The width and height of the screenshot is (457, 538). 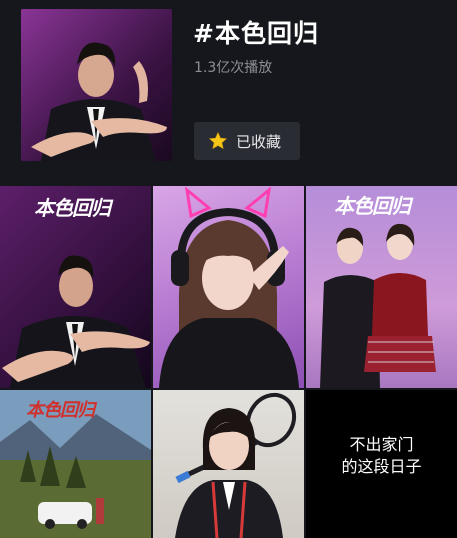 I want to click on topic-title: #本色回归, so click(x=256, y=33).